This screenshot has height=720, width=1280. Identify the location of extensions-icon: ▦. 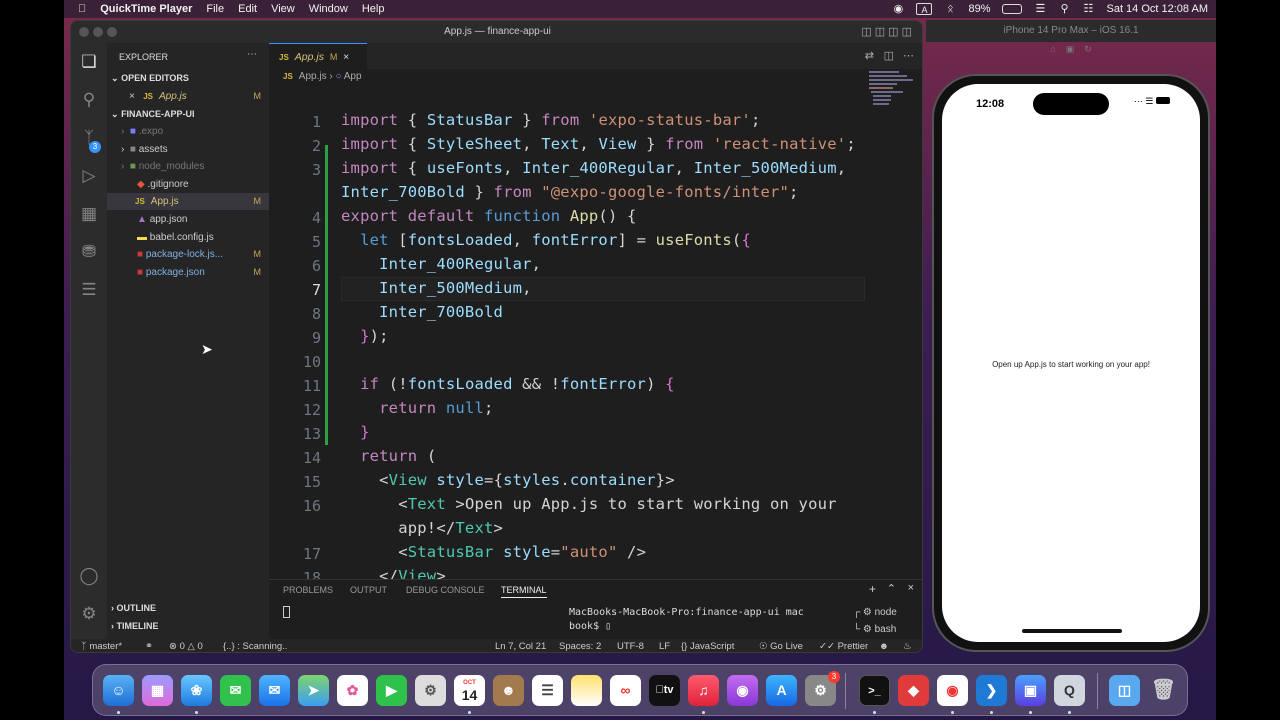
(89, 214).